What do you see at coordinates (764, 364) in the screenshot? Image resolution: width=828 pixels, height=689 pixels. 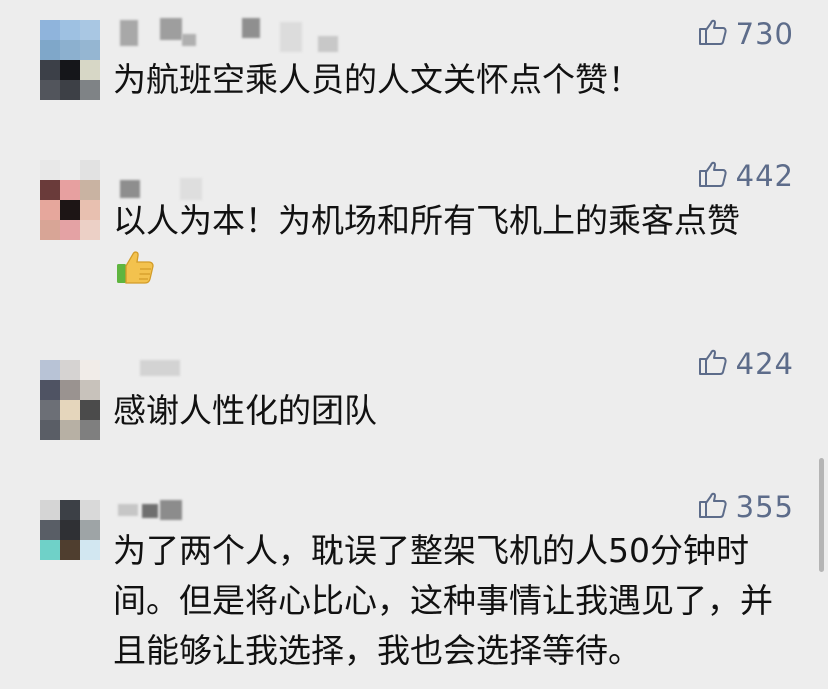 I see `like-count: 424` at bounding box center [764, 364].